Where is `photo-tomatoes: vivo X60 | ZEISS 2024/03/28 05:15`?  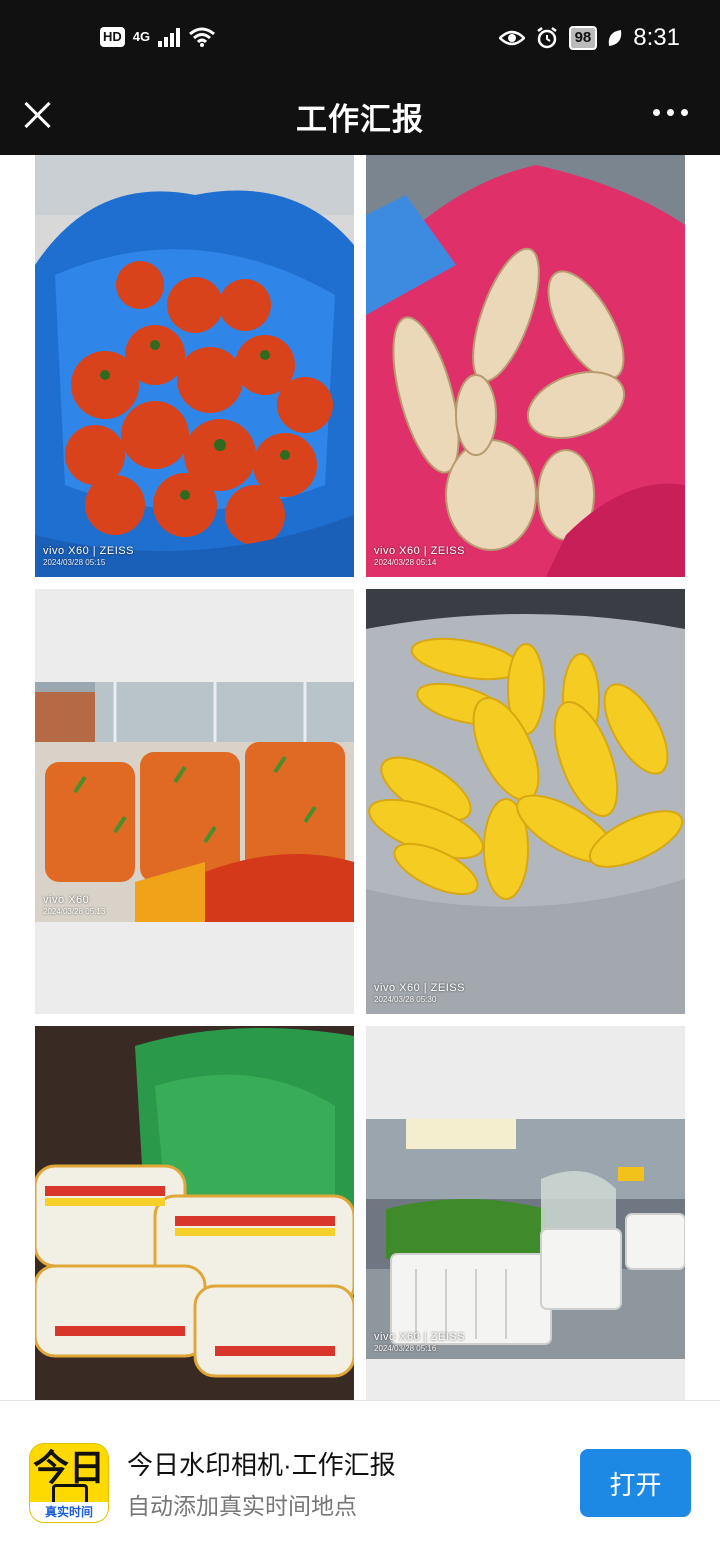 photo-tomatoes: vivo X60 | ZEISS 2024/03/28 05:15 is located at coordinates (194, 366).